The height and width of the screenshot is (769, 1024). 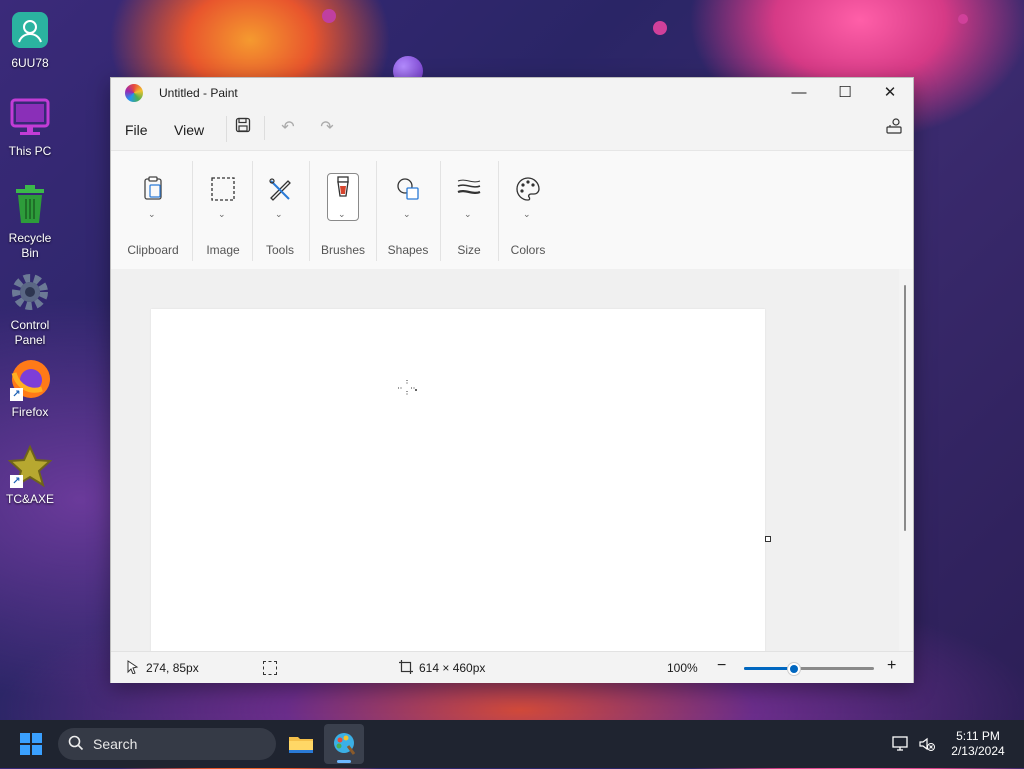 What do you see at coordinates (512, 744) in the screenshot?
I see `taskbar: Search 5:11 PM 2/13/2024` at bounding box center [512, 744].